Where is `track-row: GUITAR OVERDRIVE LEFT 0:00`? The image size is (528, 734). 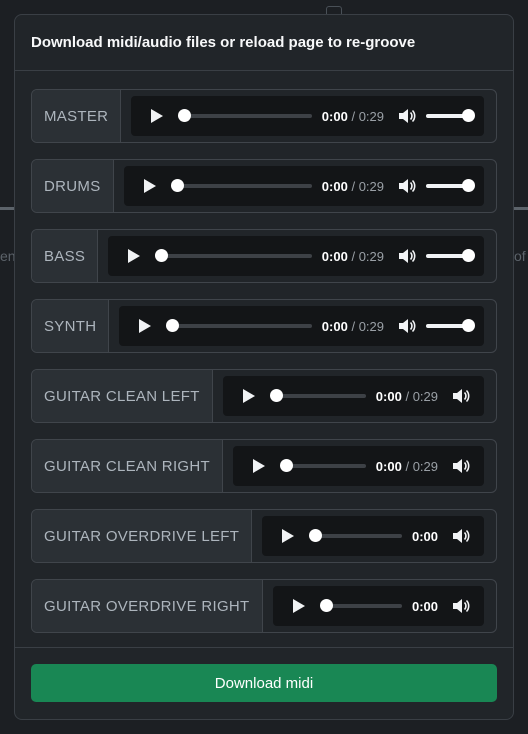
track-row: GUITAR OVERDRIVE LEFT 0:00 is located at coordinates (264, 536).